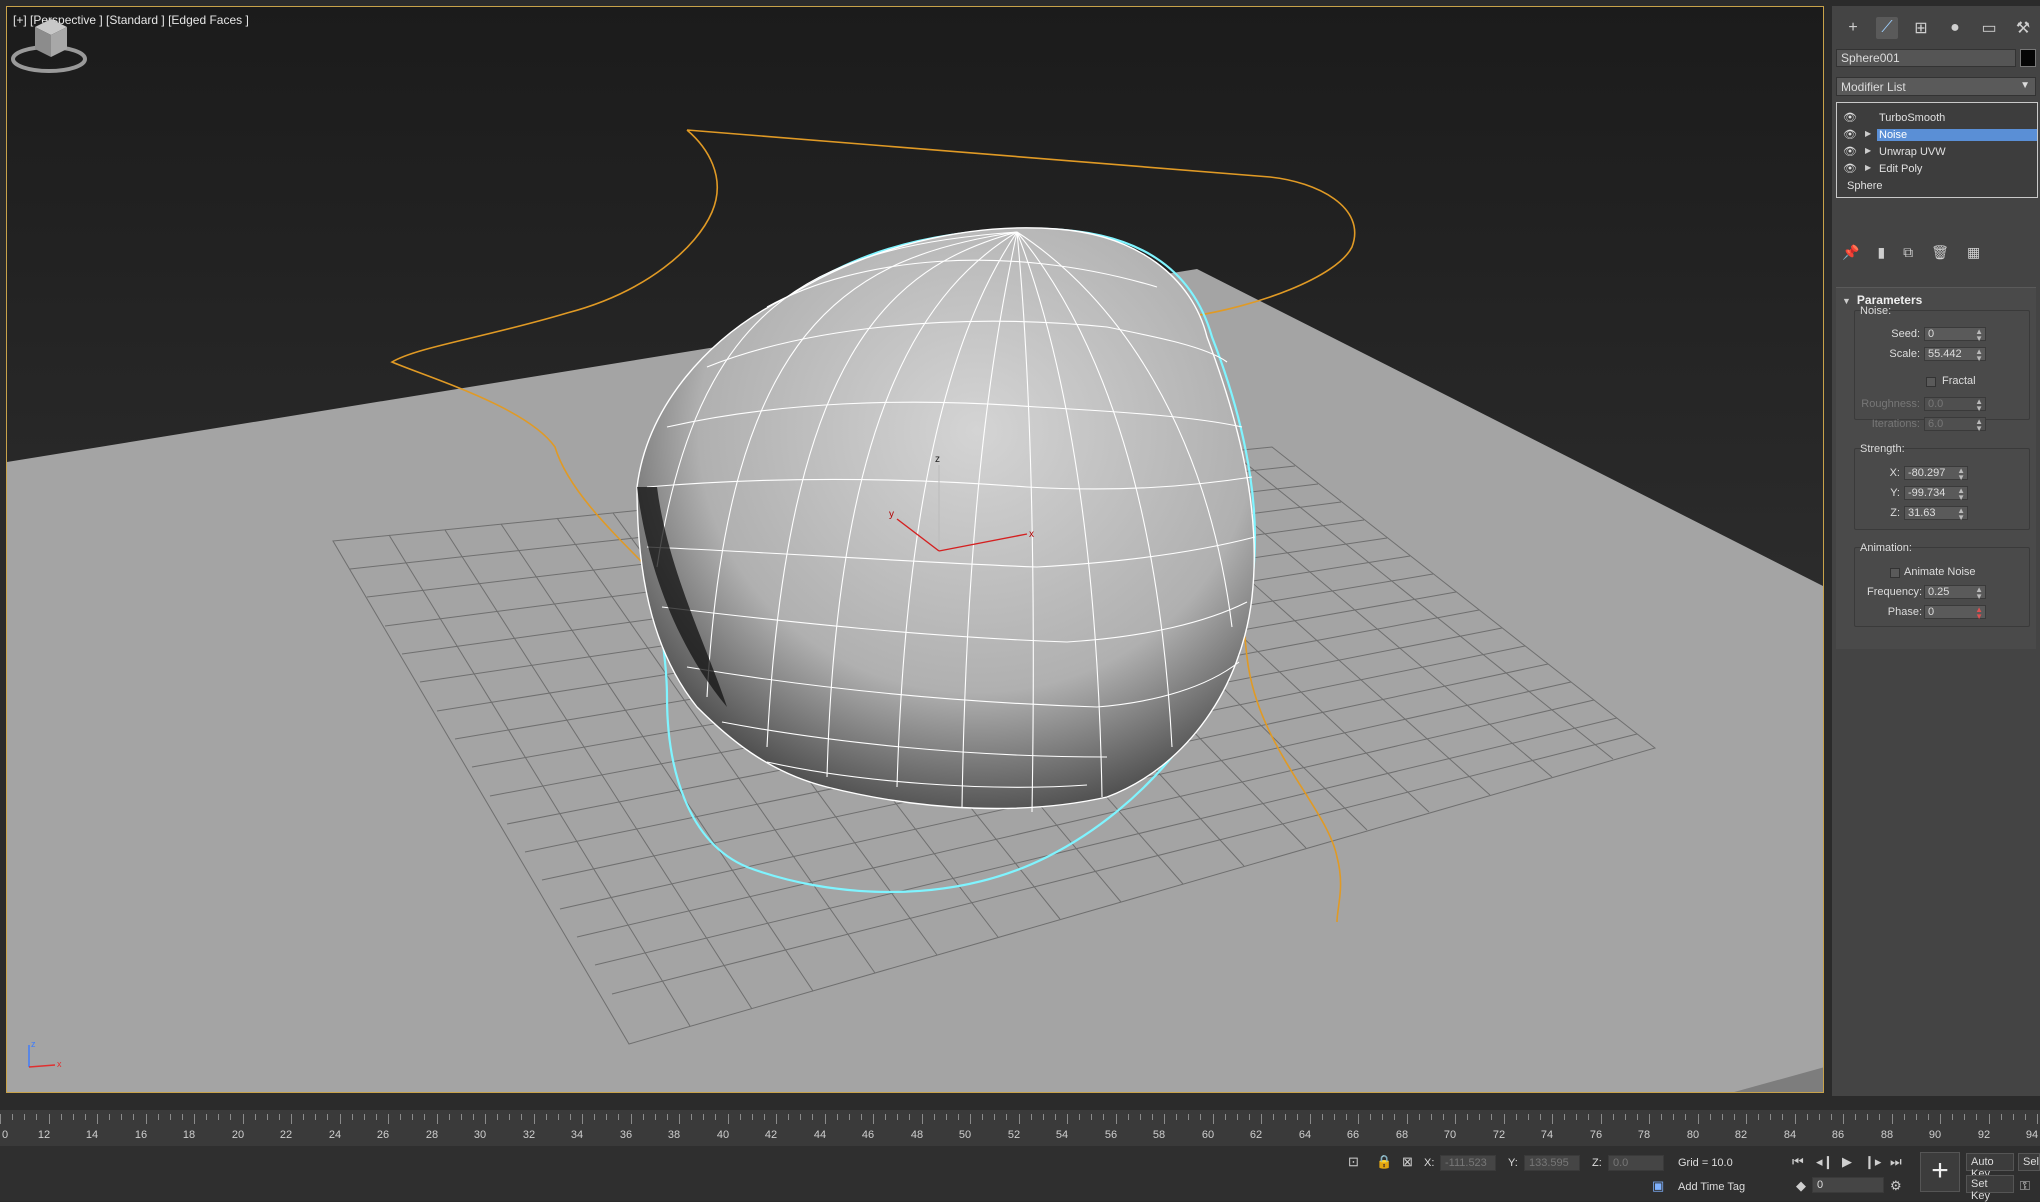 The height and width of the screenshot is (1202, 2040). What do you see at coordinates (1881, 252) in the screenshot?
I see `show-end-result-icon: ▮` at bounding box center [1881, 252].